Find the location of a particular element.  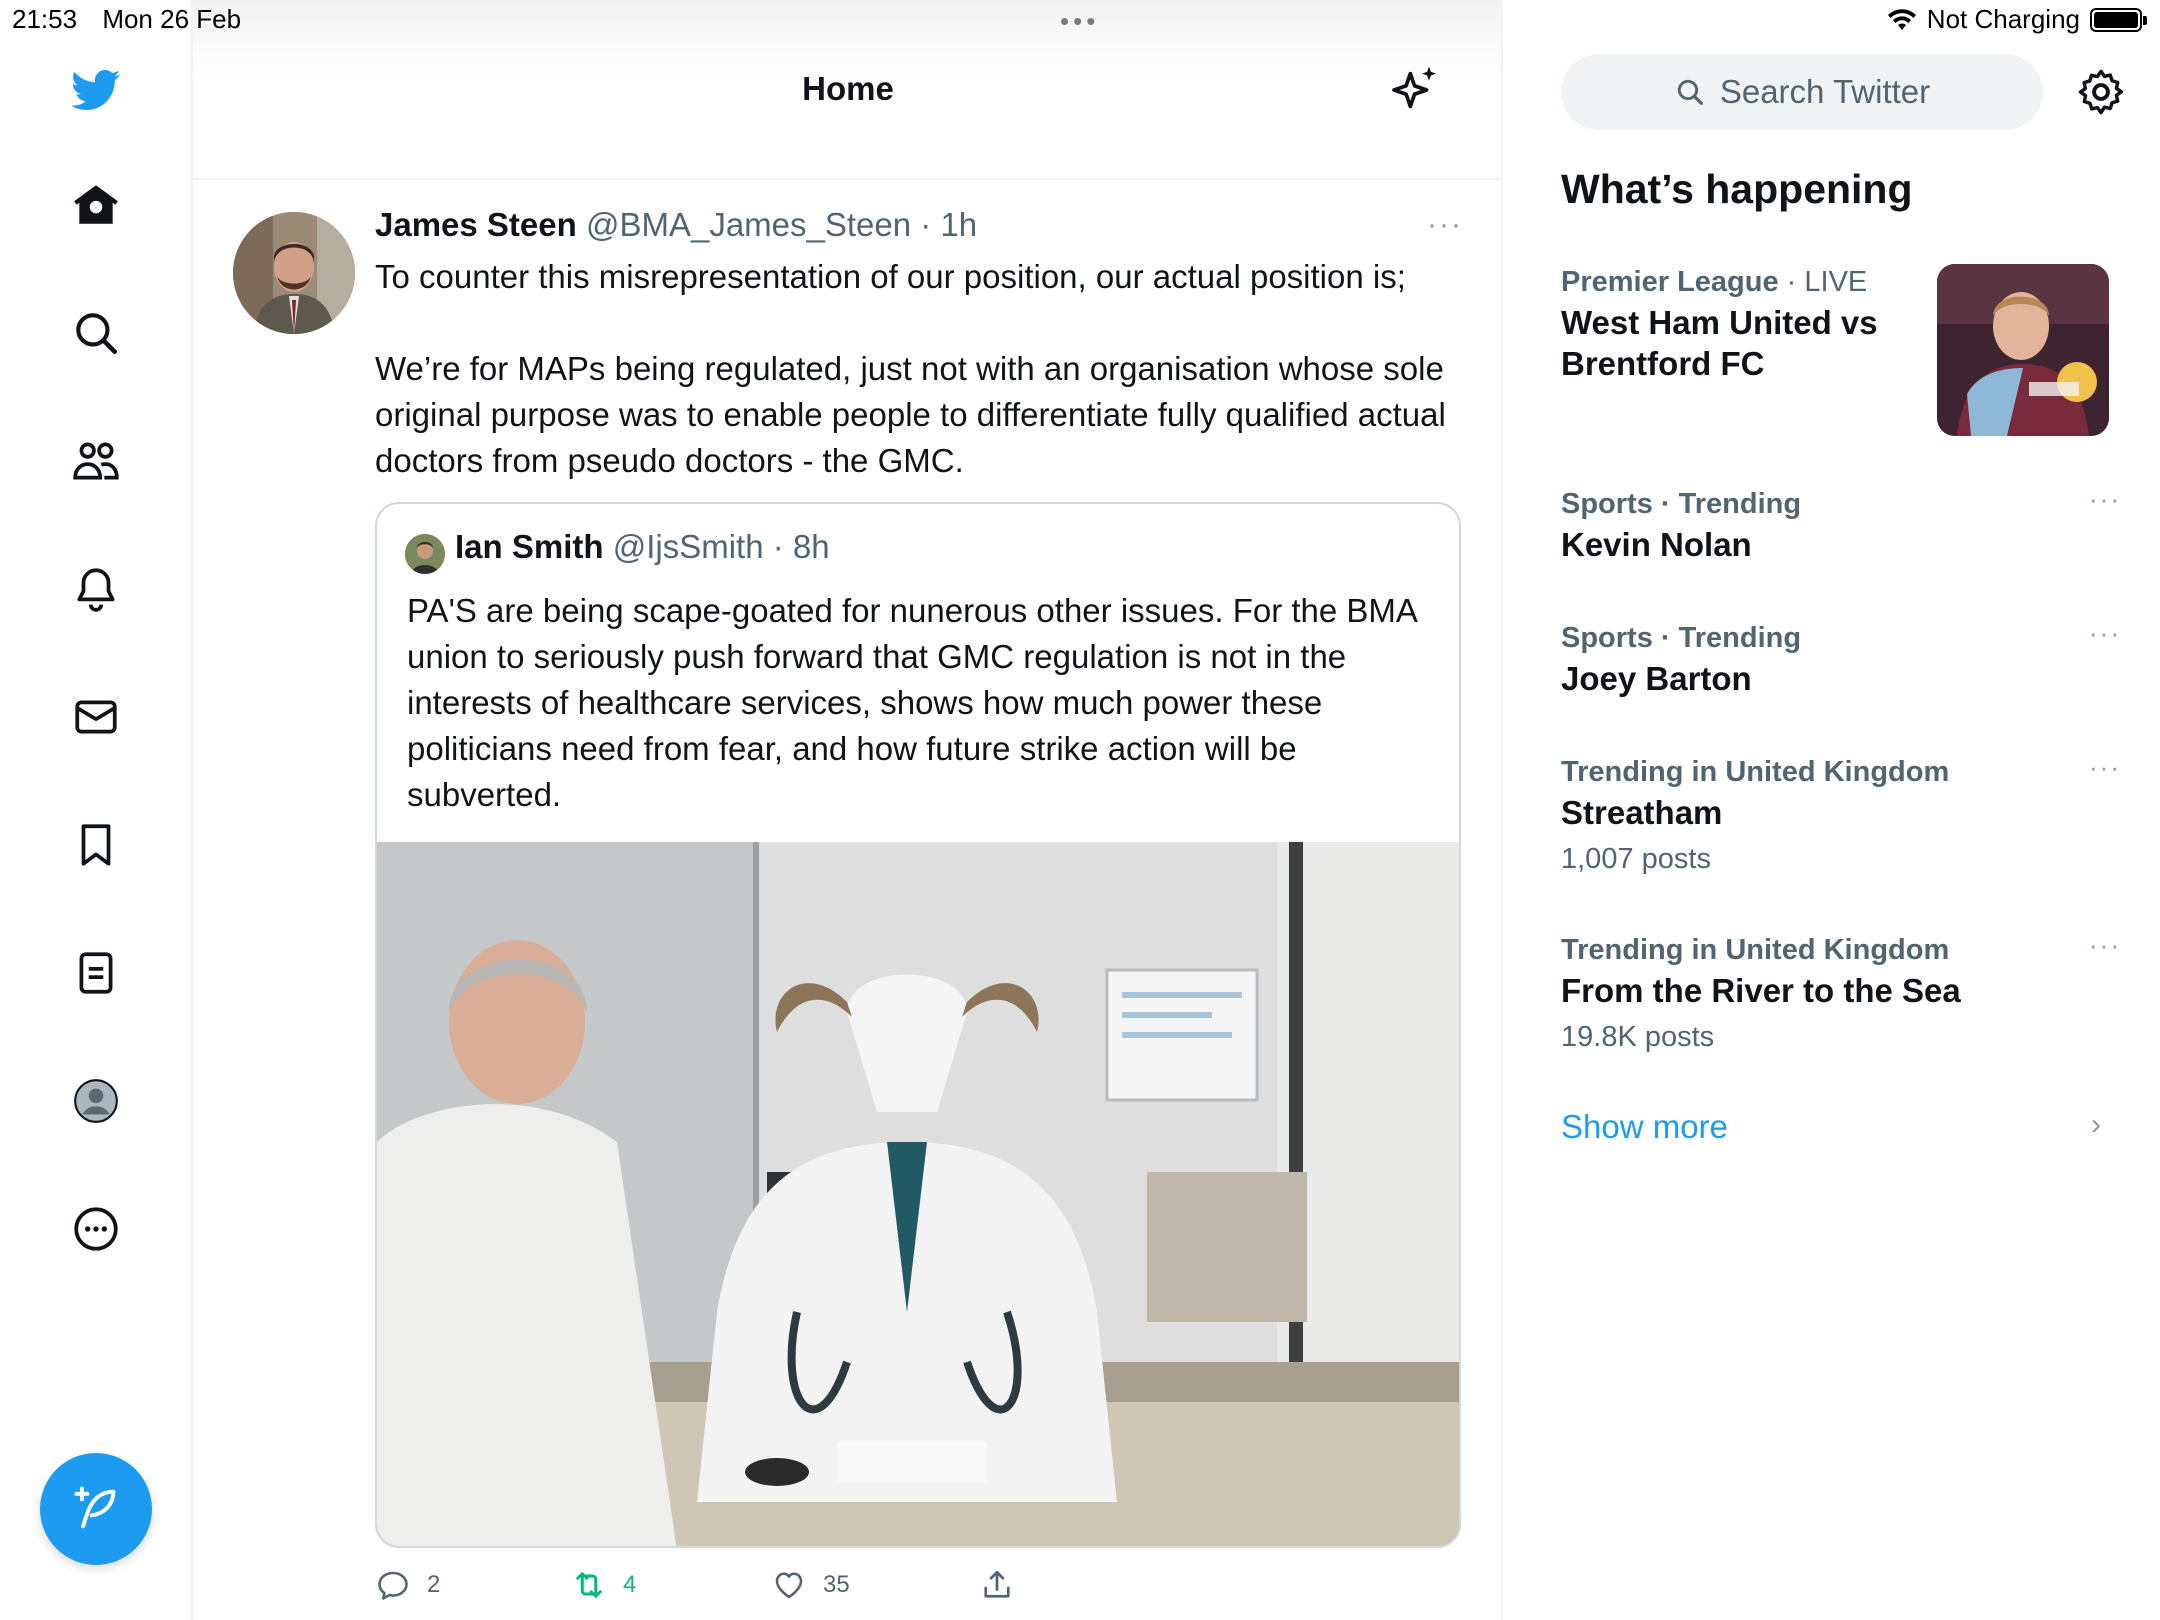

reply-count: 2 is located at coordinates (434, 1584).